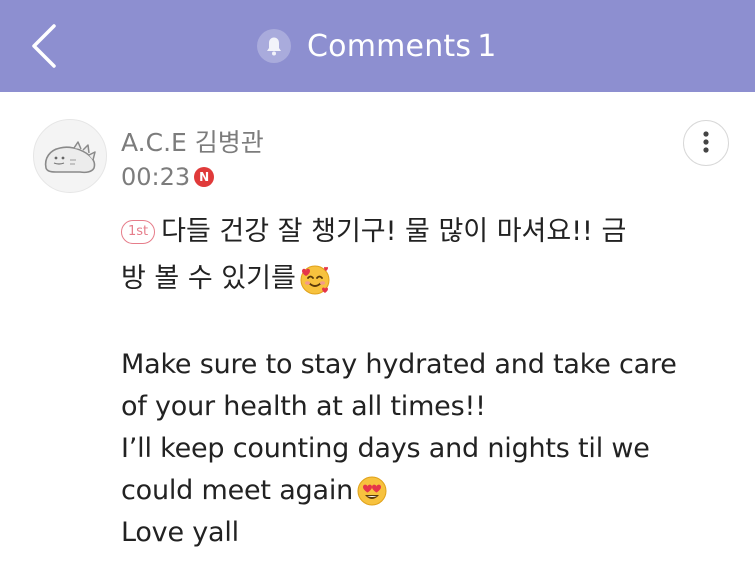  What do you see at coordinates (237, 490) in the screenshot?
I see `comment-text-en-4: could meet again` at bounding box center [237, 490].